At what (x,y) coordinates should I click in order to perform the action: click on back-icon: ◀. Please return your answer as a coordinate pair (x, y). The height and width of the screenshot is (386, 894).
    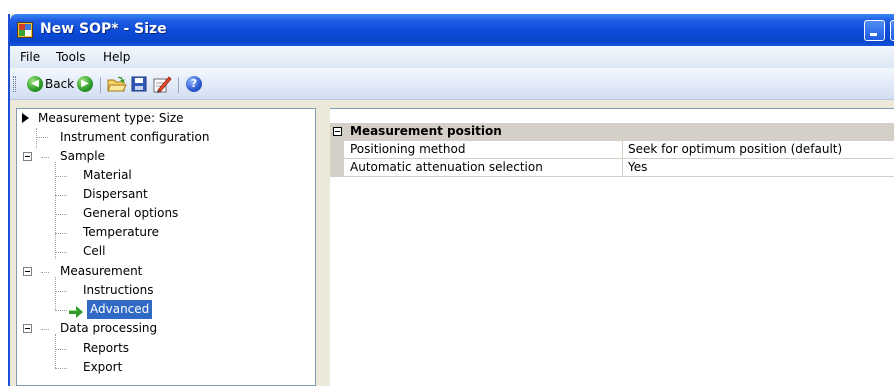
    Looking at the image, I should click on (35, 84).